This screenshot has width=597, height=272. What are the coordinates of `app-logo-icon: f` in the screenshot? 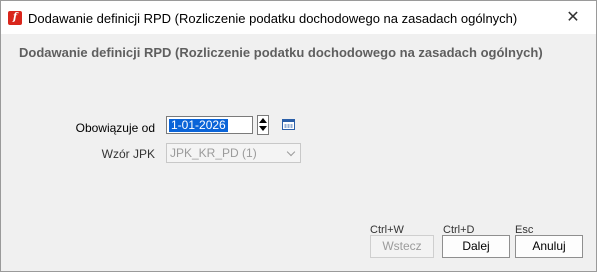 It's located at (15, 18).